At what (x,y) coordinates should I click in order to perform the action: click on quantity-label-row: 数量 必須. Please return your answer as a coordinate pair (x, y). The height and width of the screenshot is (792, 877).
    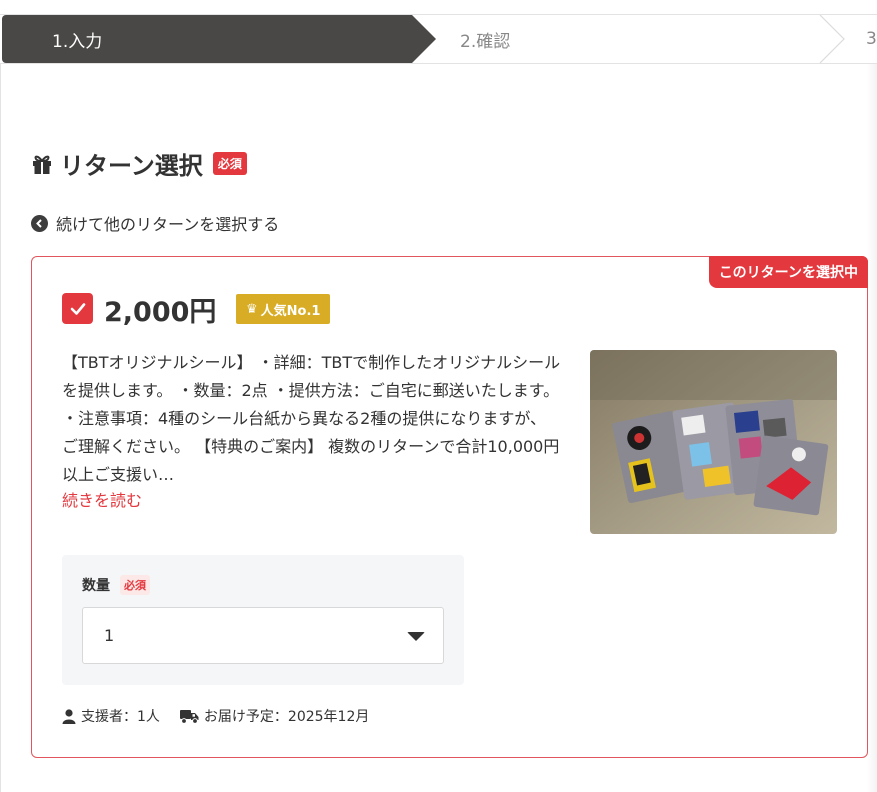
    Looking at the image, I should click on (116, 585).